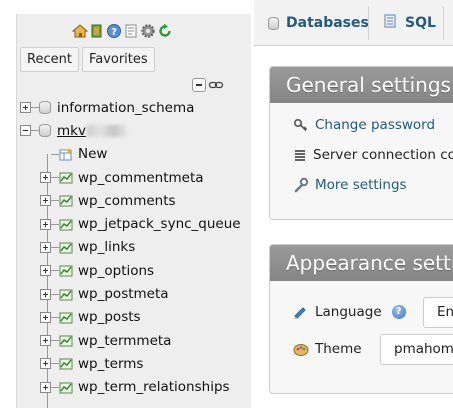  I want to click on tree-new-item: New, so click(134, 154).